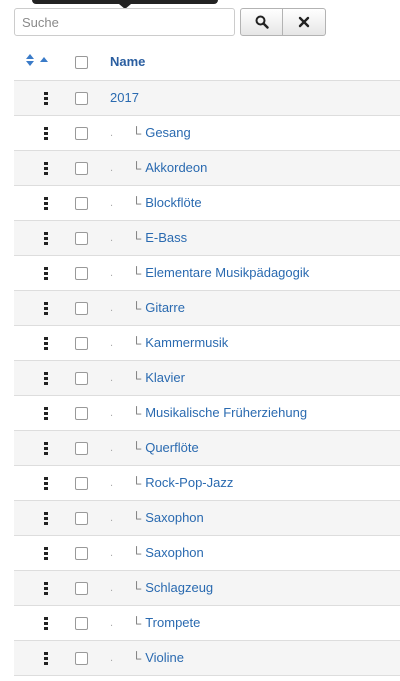  I want to click on category-link: Elementare Musikpädagogik, so click(227, 273).